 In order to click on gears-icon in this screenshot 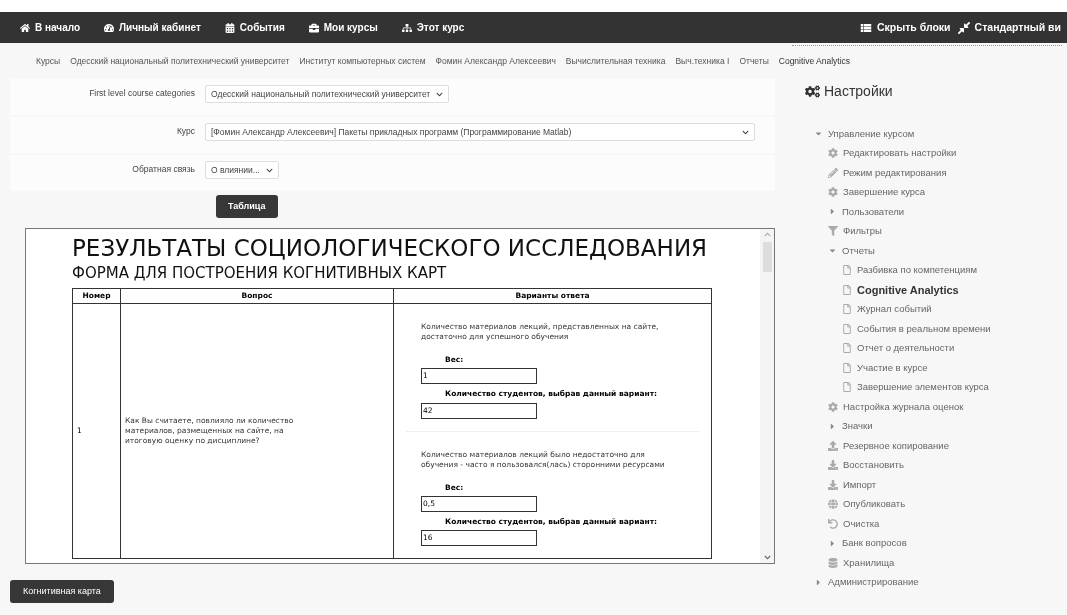, I will do `click(812, 91)`.